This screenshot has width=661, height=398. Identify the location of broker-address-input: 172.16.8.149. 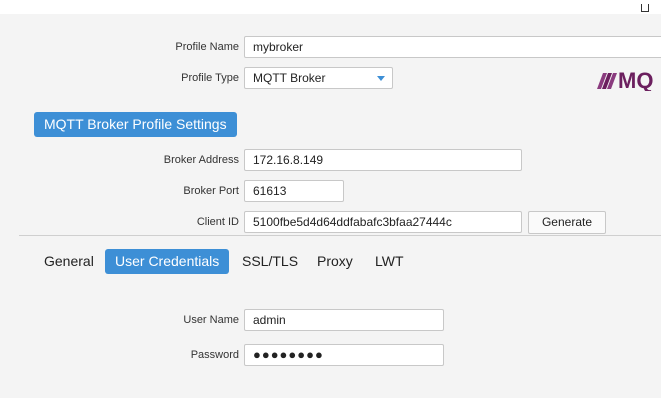
(383, 160).